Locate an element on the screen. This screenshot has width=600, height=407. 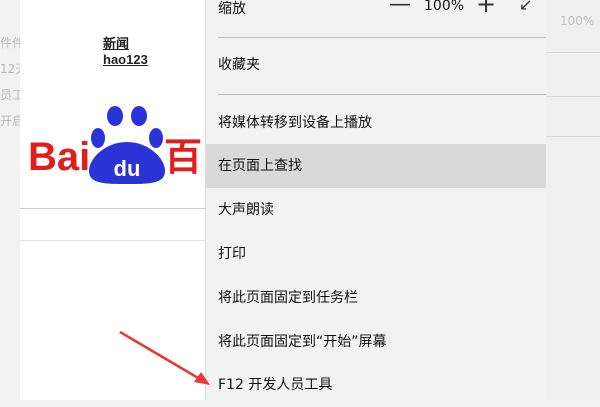
bg-fragment: 员工 is located at coordinates (11, 95).